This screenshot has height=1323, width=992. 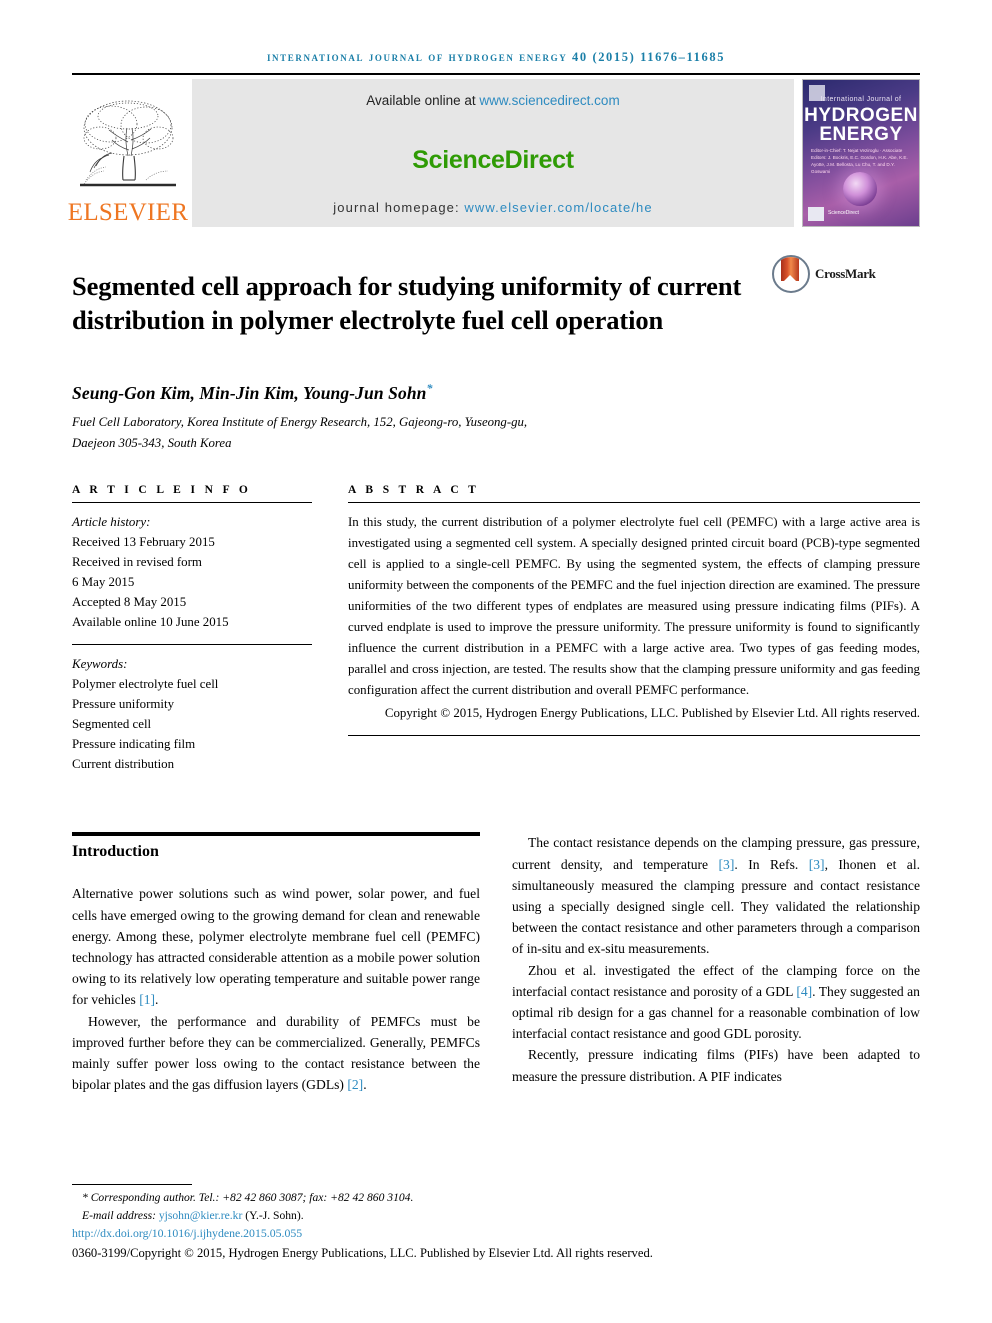 I want to click on keyword-item: Pressure indicating film, so click(x=134, y=744).